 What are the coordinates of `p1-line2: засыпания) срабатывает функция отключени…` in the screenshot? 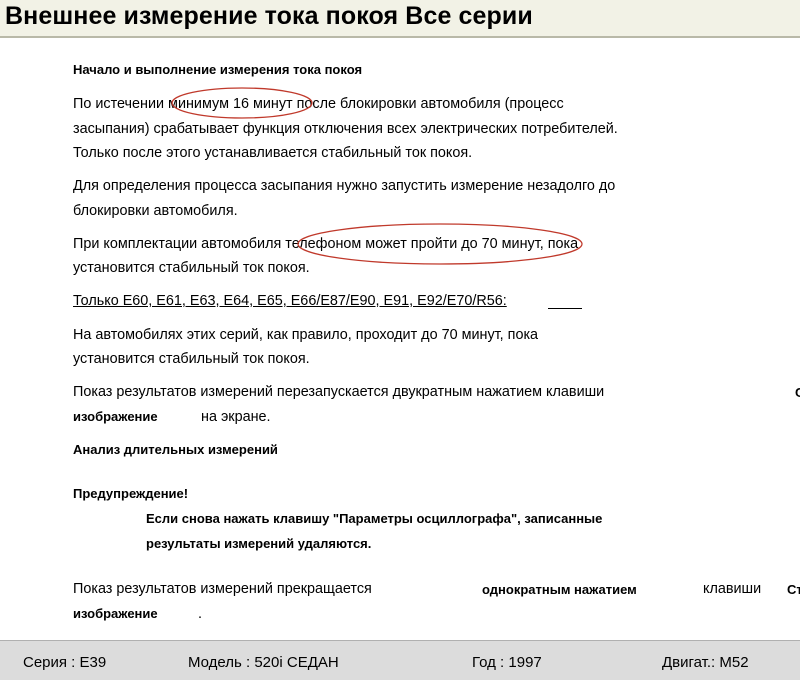 It's located at (345, 129).